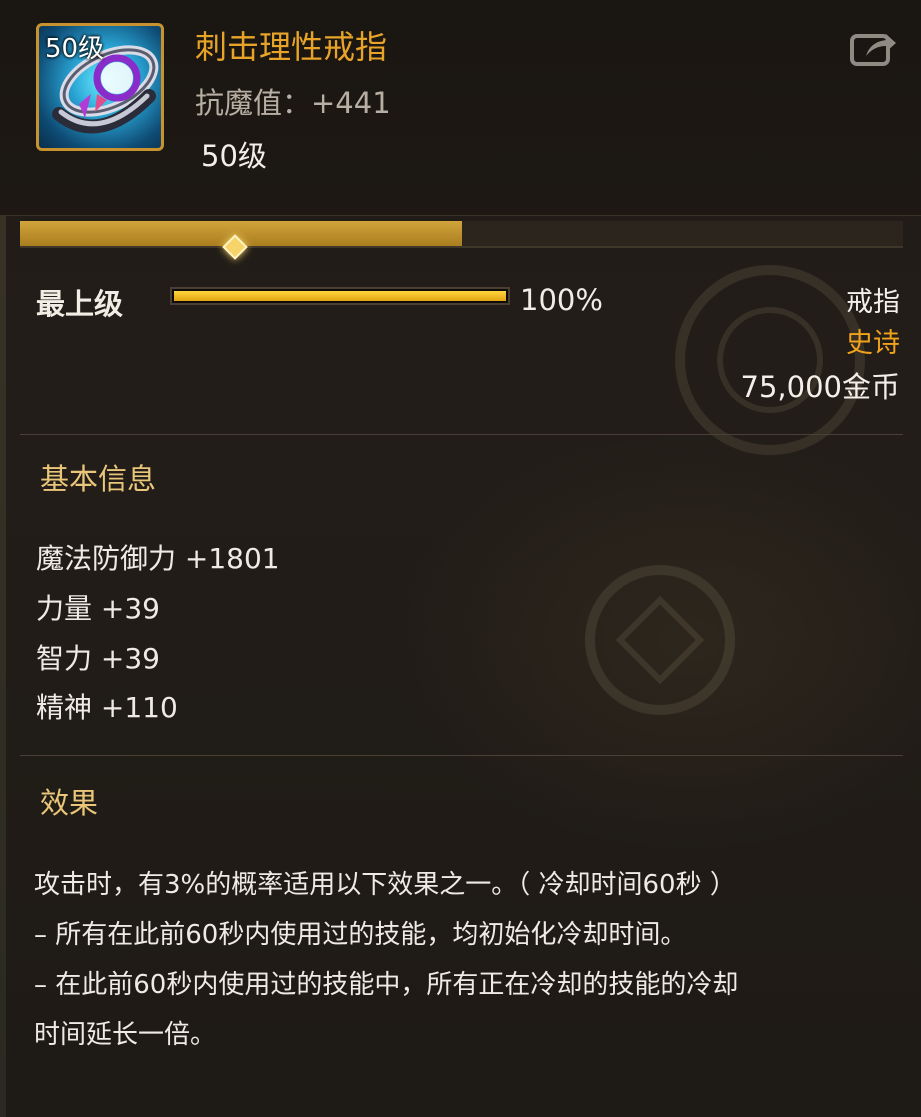 This screenshot has width=921, height=1117. I want to click on item-rarity: 史诗, so click(873, 343).